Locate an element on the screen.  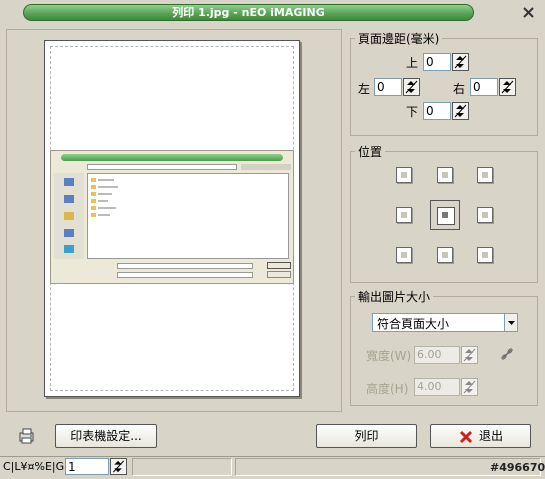
margins-group-title: 頁面邊距(毫米) is located at coordinates (399, 38).